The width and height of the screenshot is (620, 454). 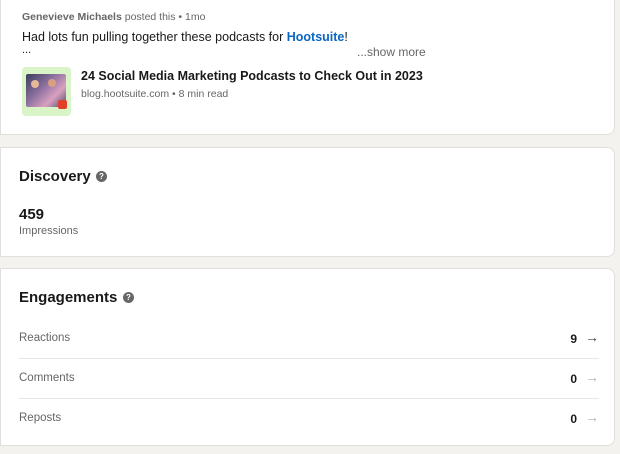 What do you see at coordinates (45, 338) in the screenshot?
I see `reactions-label: Reactions` at bounding box center [45, 338].